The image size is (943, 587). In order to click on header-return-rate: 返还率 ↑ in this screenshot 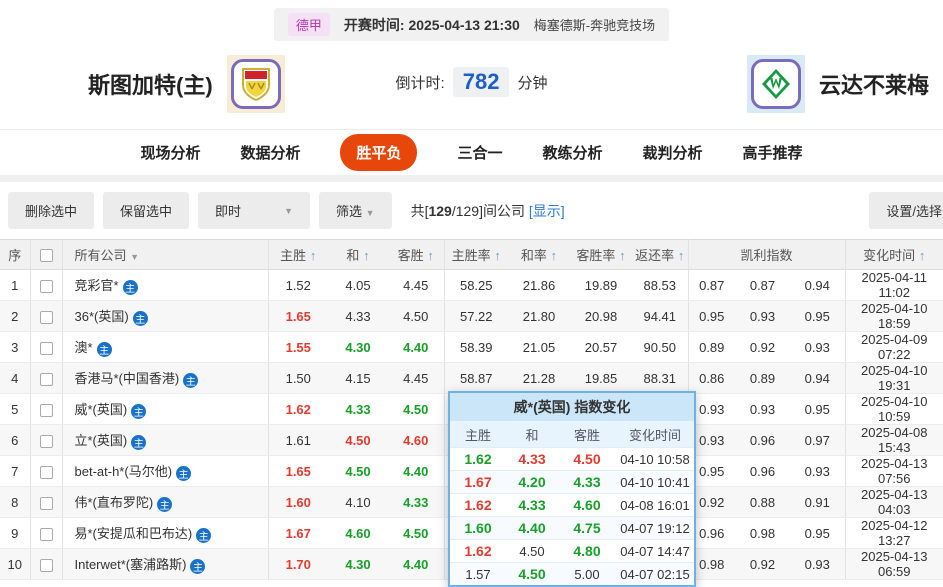, I will do `click(660, 254)`.